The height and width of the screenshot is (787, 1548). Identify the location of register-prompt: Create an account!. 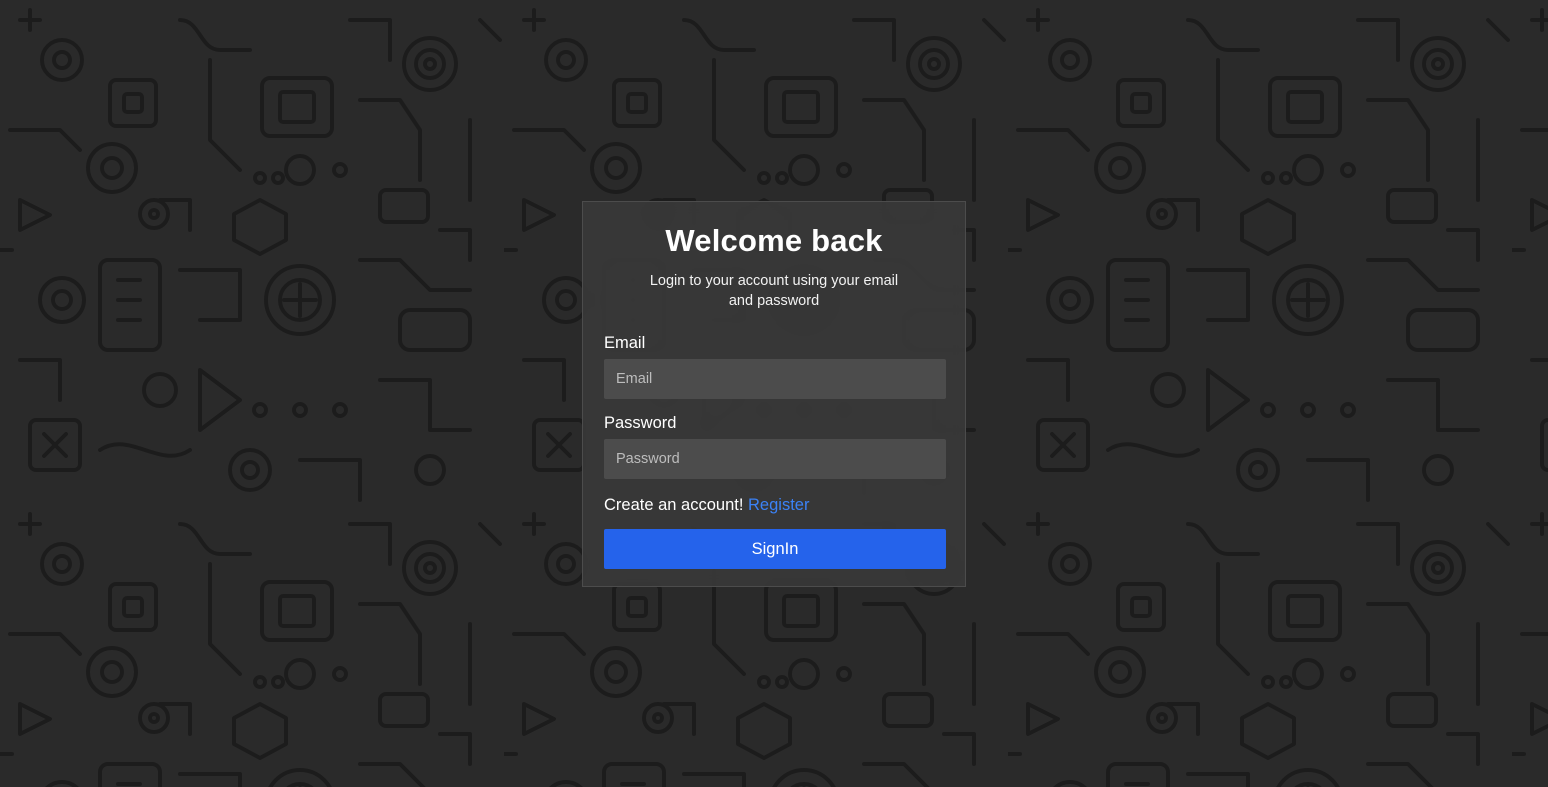
(674, 505).